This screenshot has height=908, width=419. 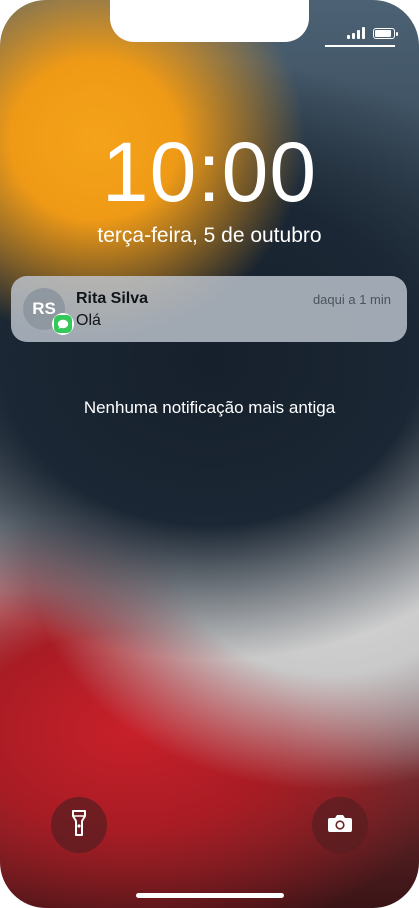 I want to click on clock-date: terça-feira, 5 de outubro, so click(x=209, y=235).